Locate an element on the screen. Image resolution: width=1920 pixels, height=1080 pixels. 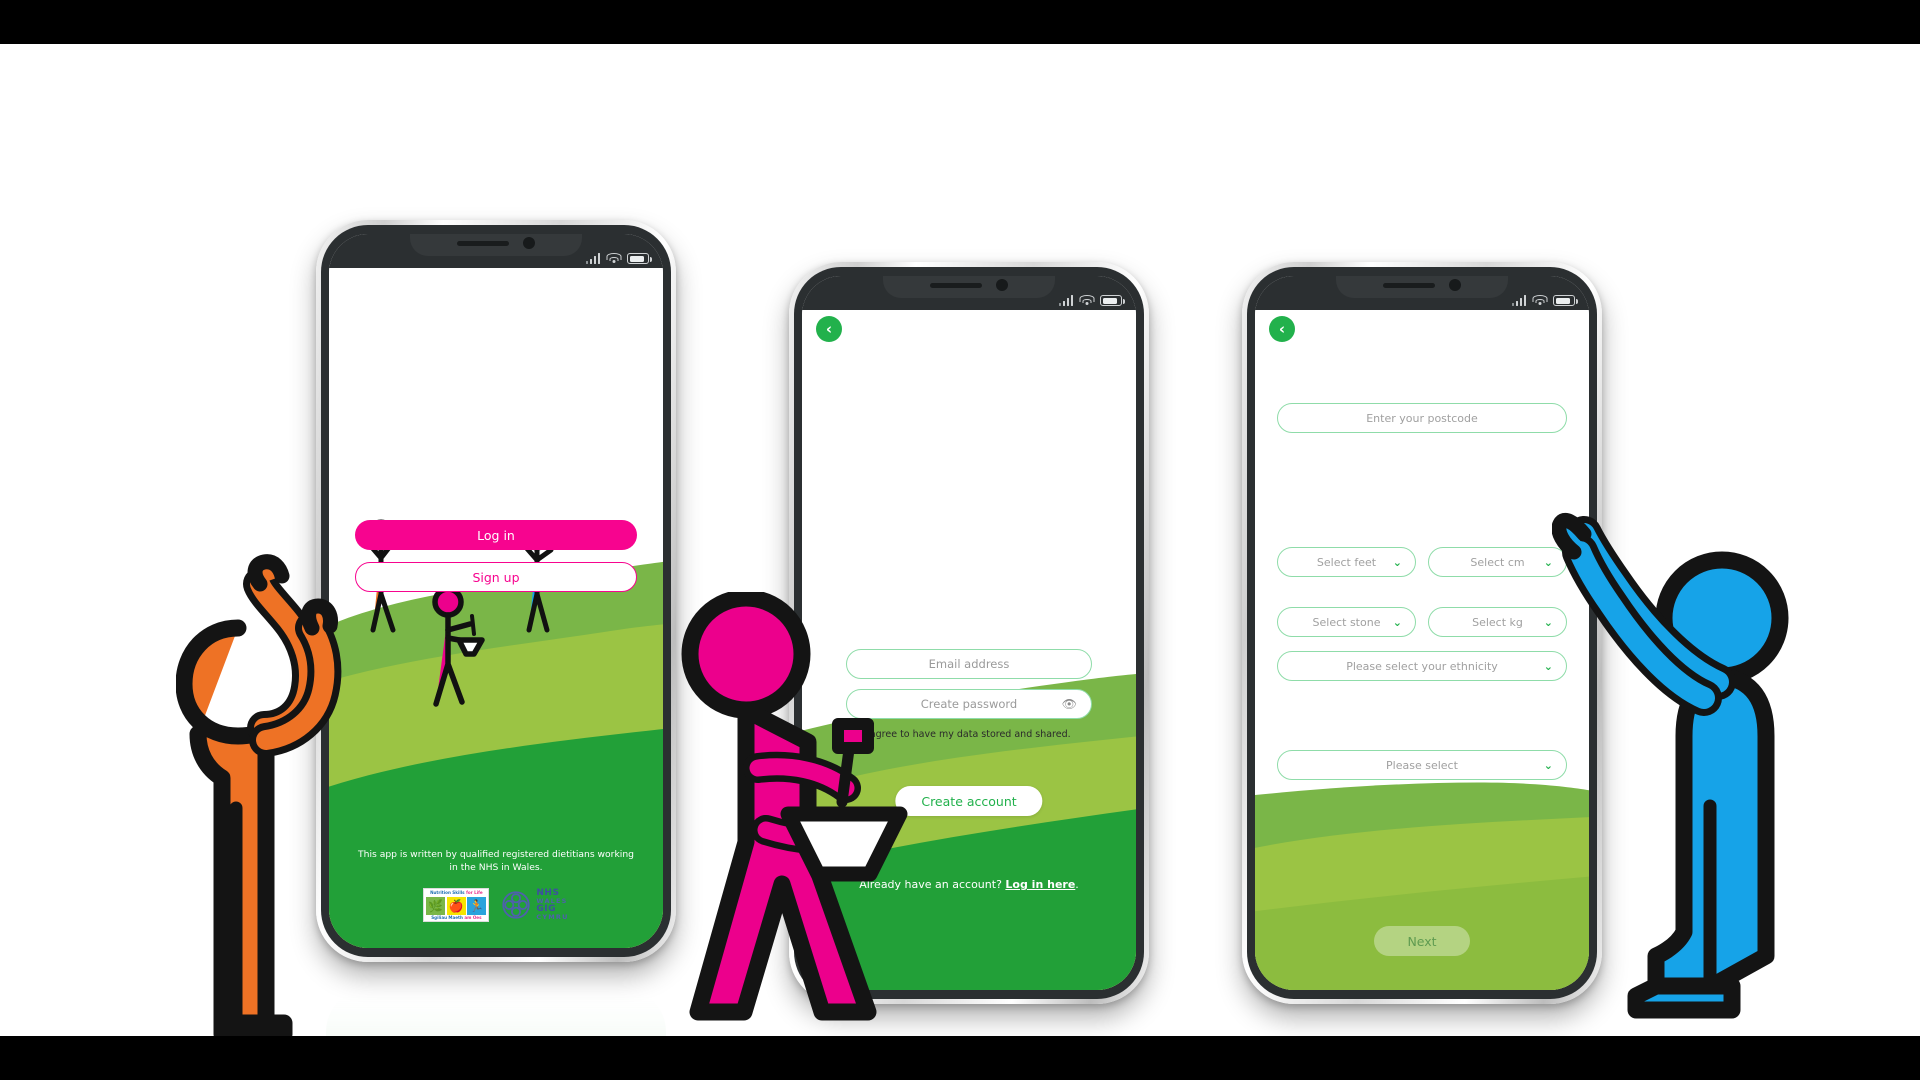
weight-kg-select: Select kg ⌄ is located at coordinates (1497, 622).